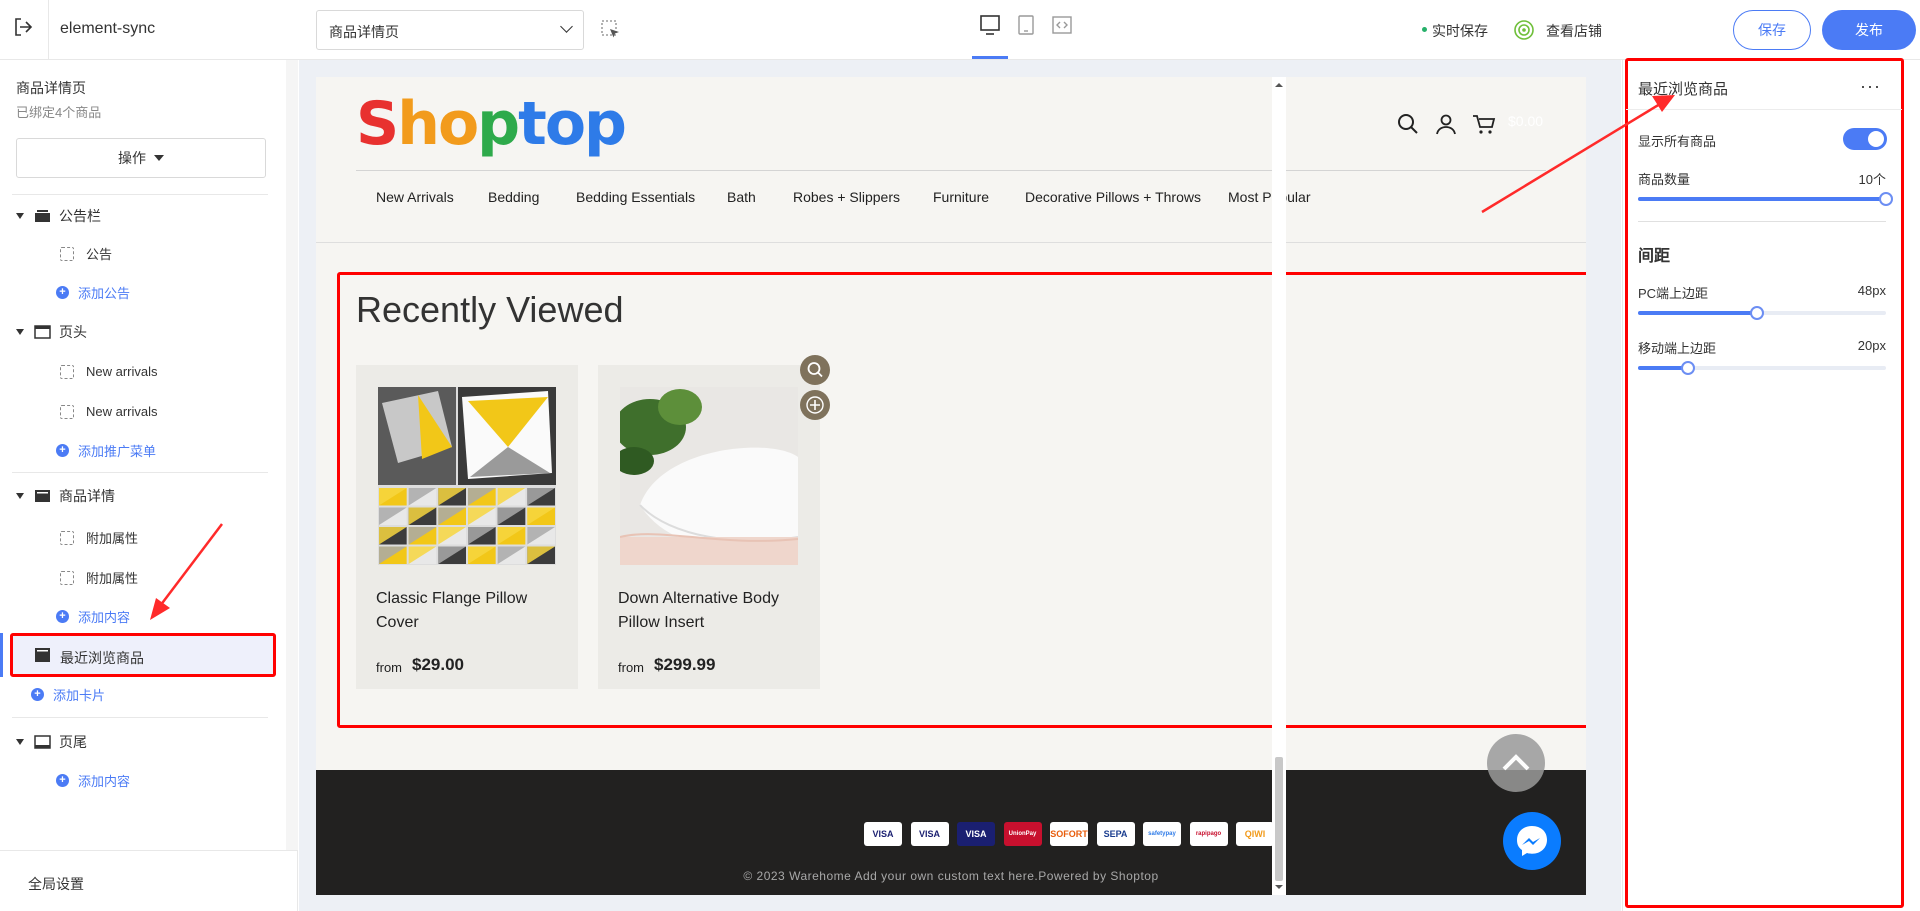  I want to click on add-content-button: + 添加内容, so click(93, 616).